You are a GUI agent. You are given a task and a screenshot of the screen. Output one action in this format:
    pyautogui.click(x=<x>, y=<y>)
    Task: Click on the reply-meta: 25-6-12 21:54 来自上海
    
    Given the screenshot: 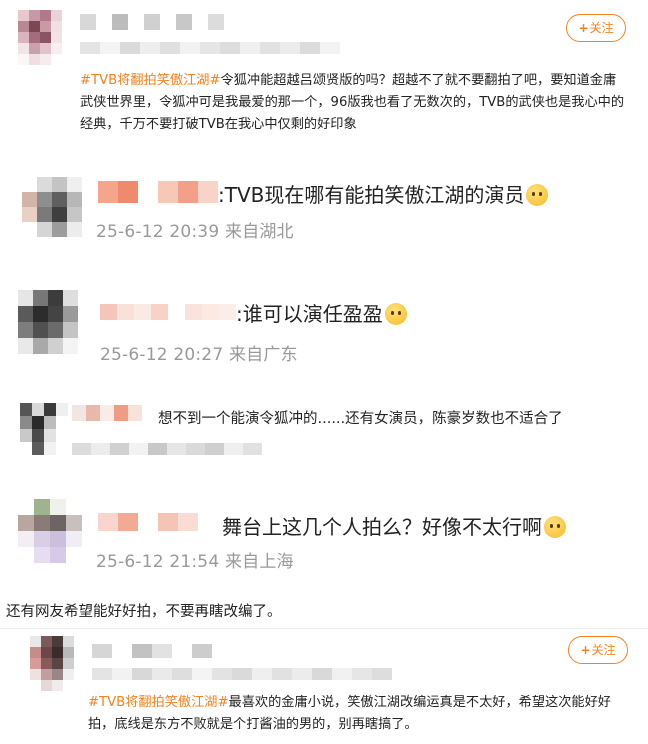 What is the action you would take?
    pyautogui.click(x=195, y=562)
    